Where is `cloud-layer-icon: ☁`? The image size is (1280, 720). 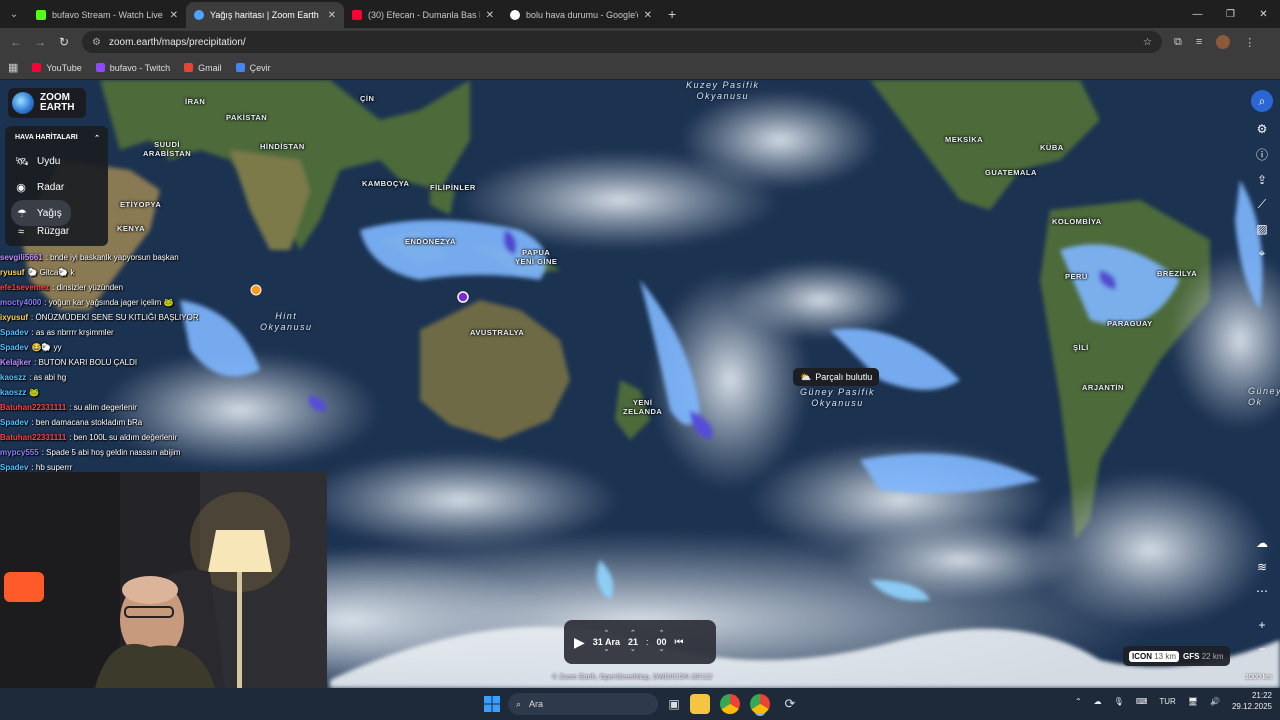 cloud-layer-icon: ☁ is located at coordinates (1262, 543).